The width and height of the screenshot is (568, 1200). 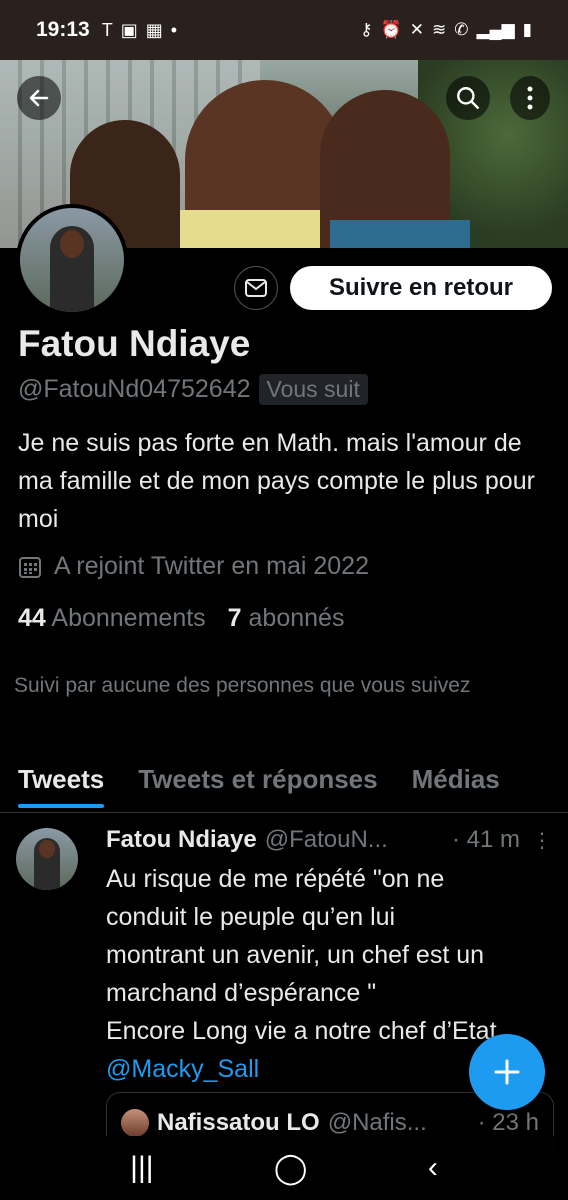 What do you see at coordinates (30, 567) in the screenshot?
I see `calendar-icon` at bounding box center [30, 567].